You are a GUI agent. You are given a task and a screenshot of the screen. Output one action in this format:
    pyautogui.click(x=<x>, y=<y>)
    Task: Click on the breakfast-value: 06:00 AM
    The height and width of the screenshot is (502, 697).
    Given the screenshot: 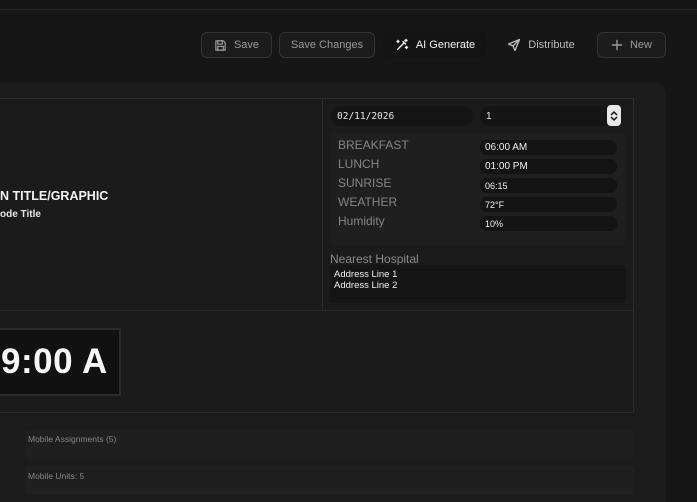 What is the action you would take?
    pyautogui.click(x=548, y=147)
    